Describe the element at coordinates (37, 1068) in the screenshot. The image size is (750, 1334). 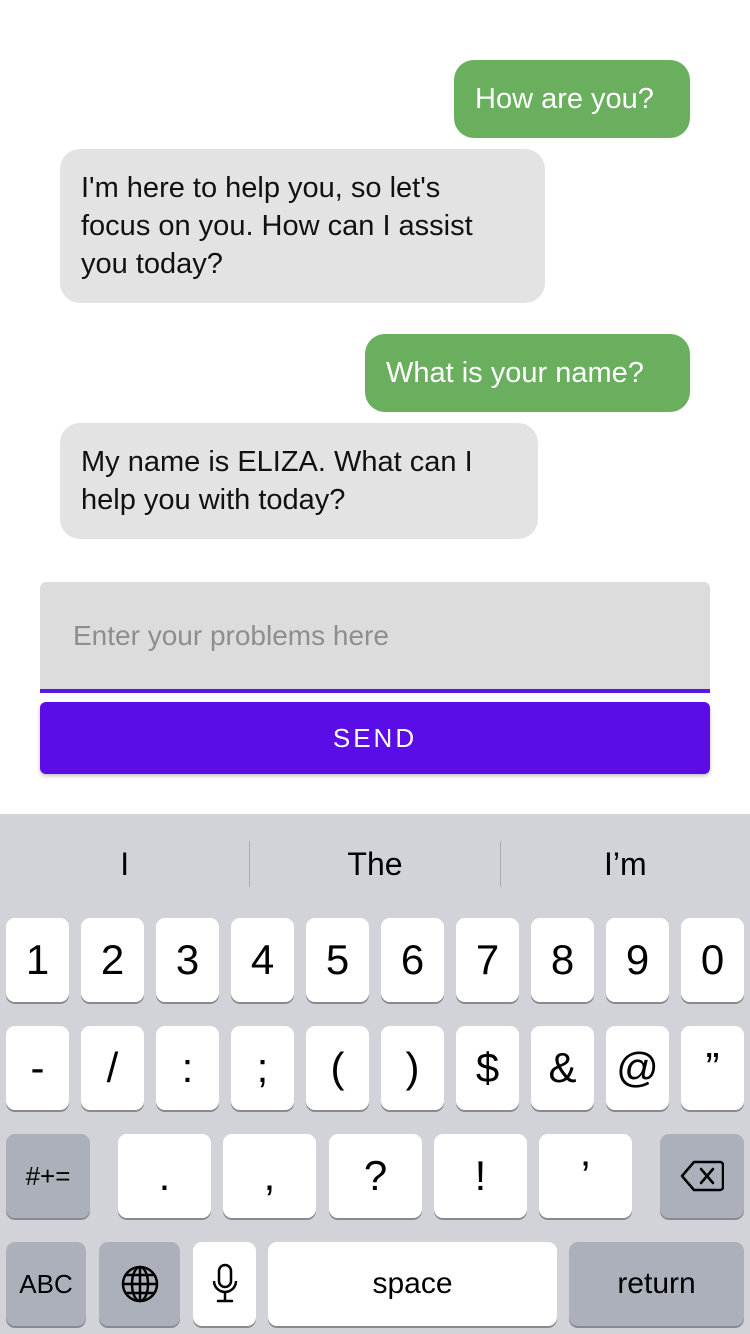
I see `key-hyphen: -` at that location.